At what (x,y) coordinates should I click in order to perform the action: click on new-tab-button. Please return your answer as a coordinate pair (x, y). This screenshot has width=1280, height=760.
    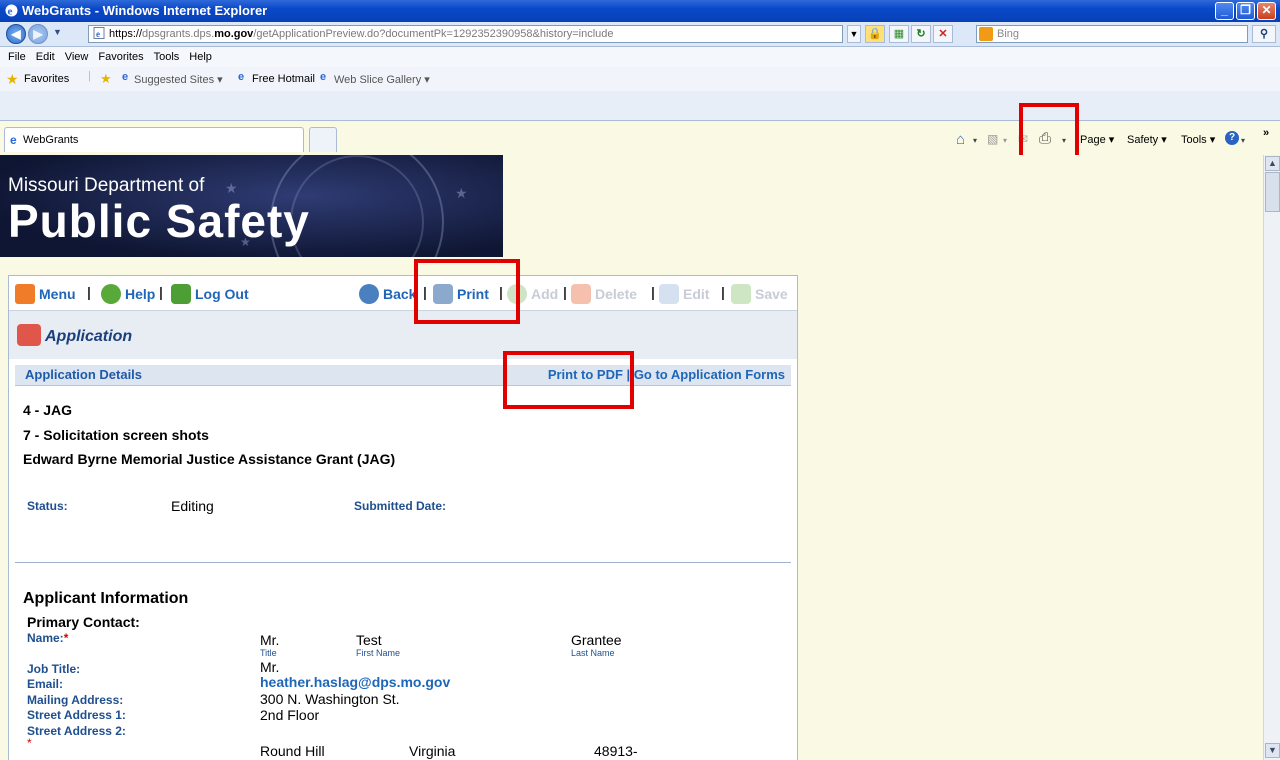
    Looking at the image, I should click on (323, 139).